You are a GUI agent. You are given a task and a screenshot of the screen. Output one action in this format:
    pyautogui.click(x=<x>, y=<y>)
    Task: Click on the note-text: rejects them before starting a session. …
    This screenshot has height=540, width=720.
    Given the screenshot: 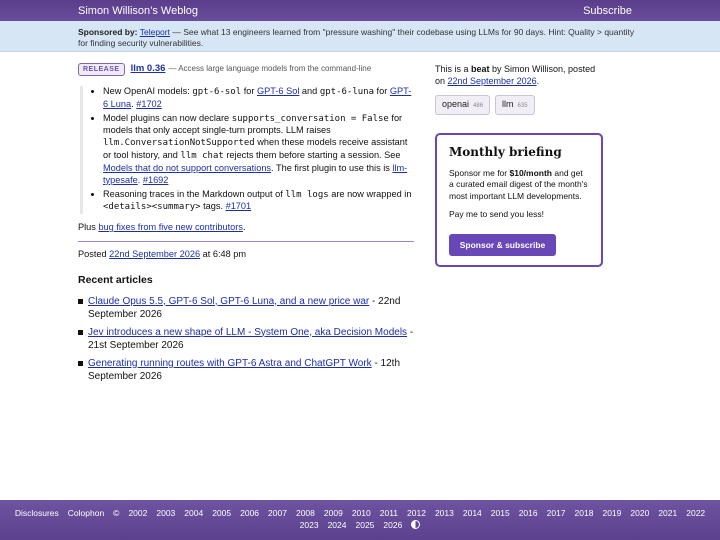 What is the action you would take?
    pyautogui.click(x=312, y=155)
    